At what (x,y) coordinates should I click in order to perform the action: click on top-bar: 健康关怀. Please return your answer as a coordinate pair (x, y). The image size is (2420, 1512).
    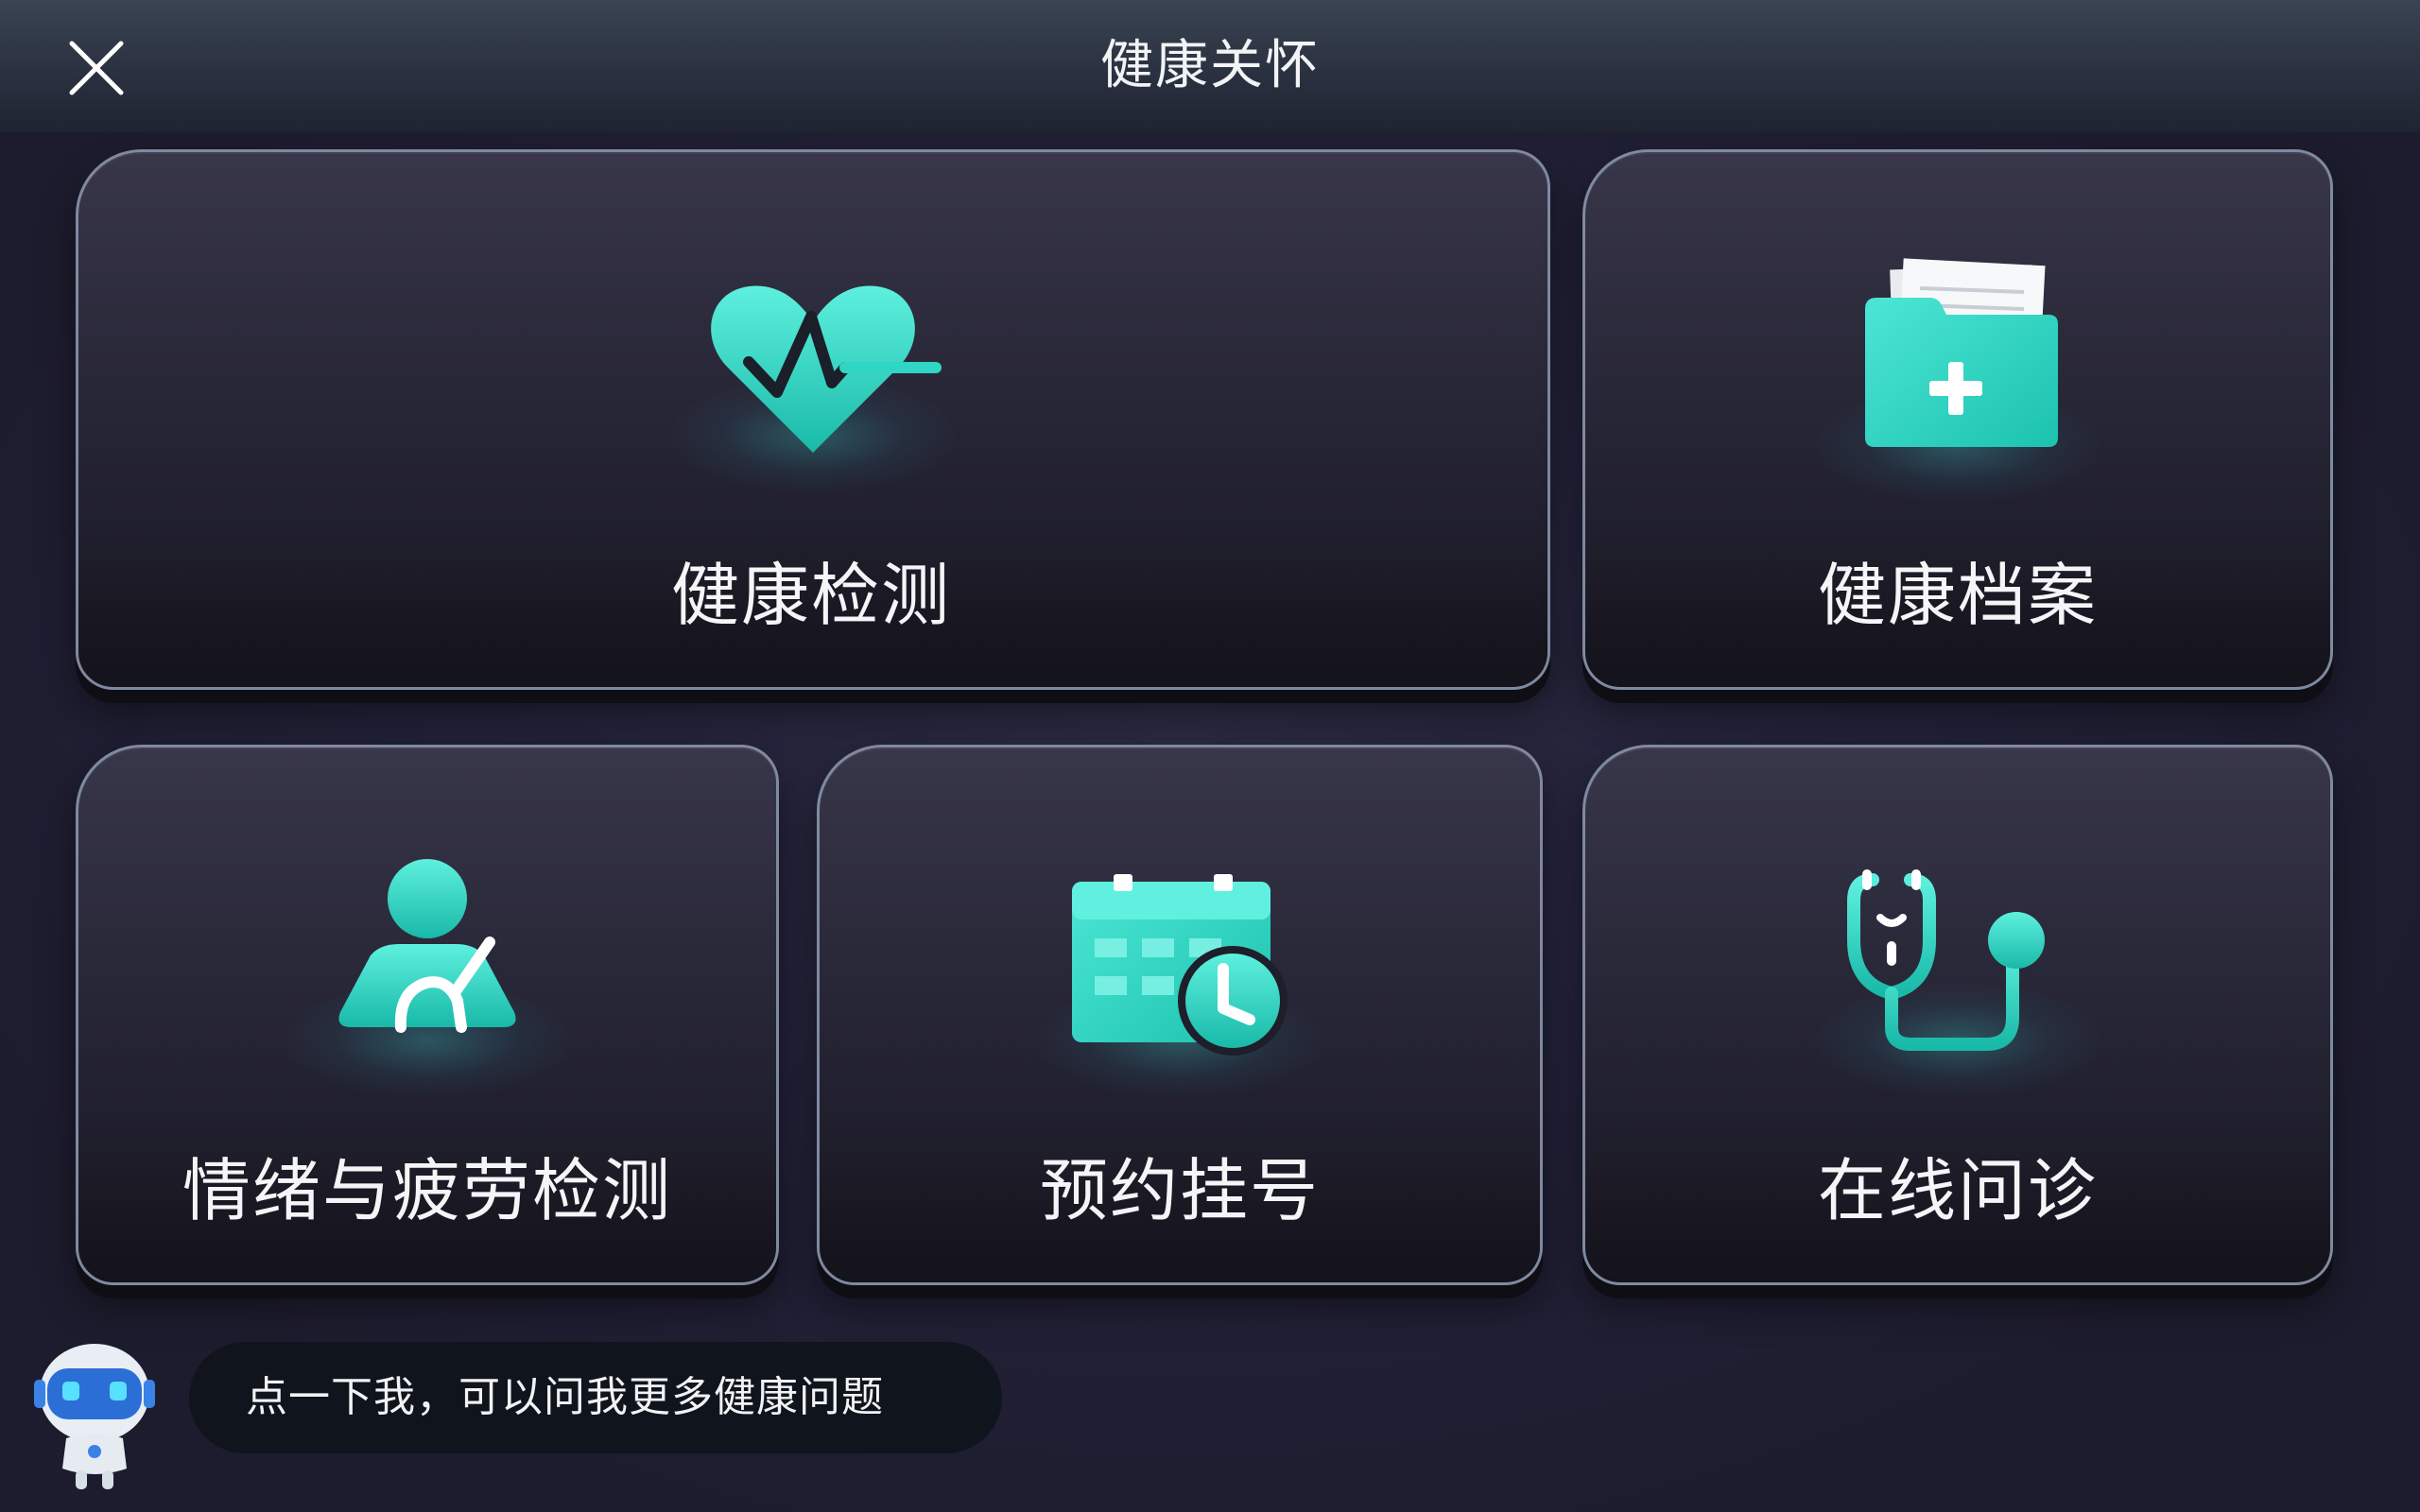
    Looking at the image, I should click on (1210, 66).